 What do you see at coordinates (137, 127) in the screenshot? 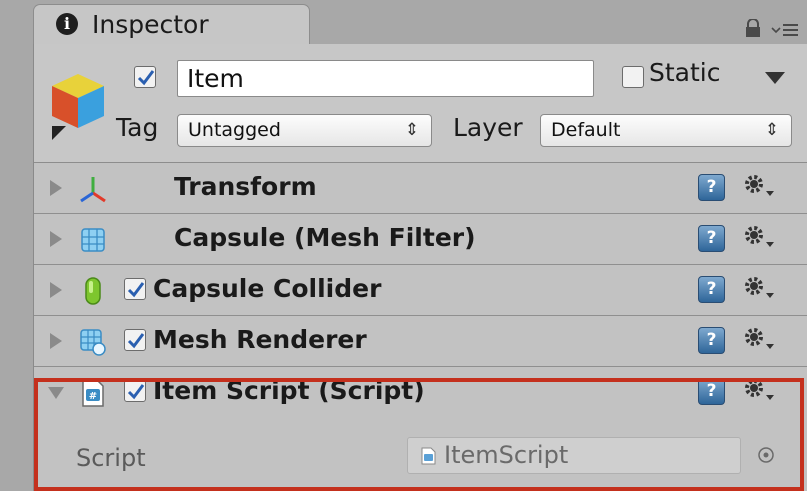
I see `tag-label: Tag` at bounding box center [137, 127].